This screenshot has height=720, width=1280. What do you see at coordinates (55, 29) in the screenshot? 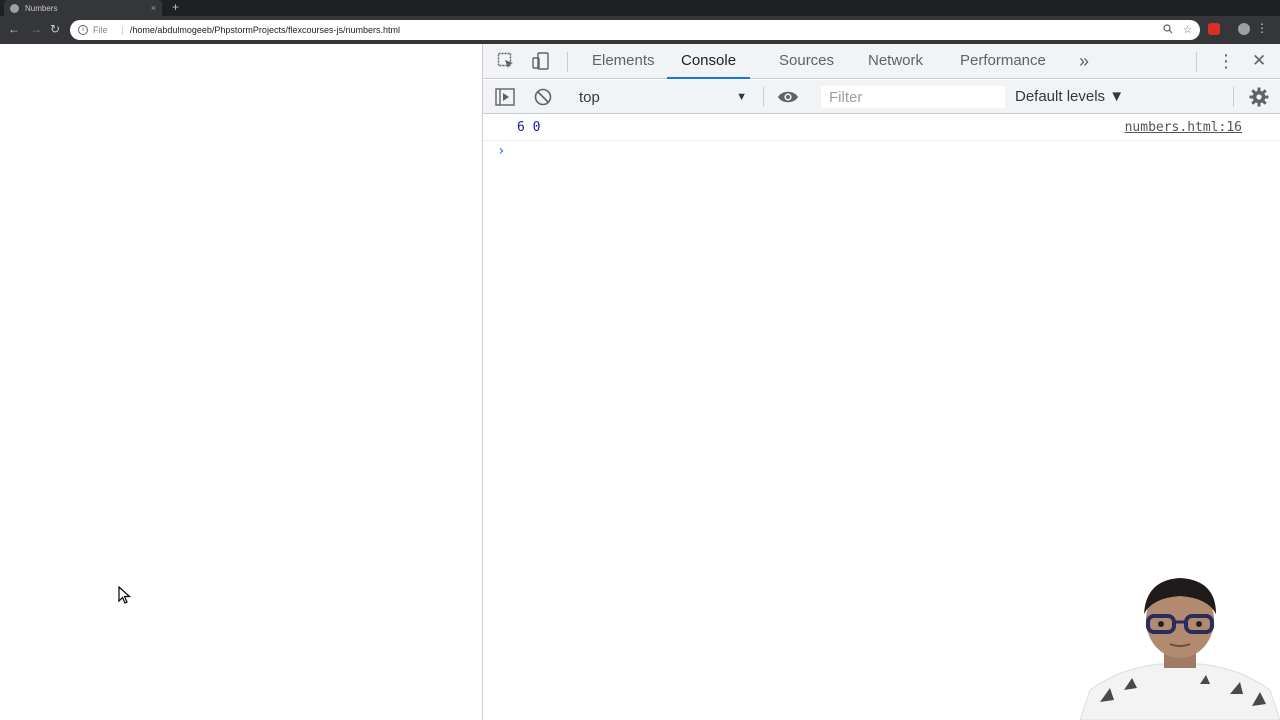
I see `reload-button: ↻` at bounding box center [55, 29].